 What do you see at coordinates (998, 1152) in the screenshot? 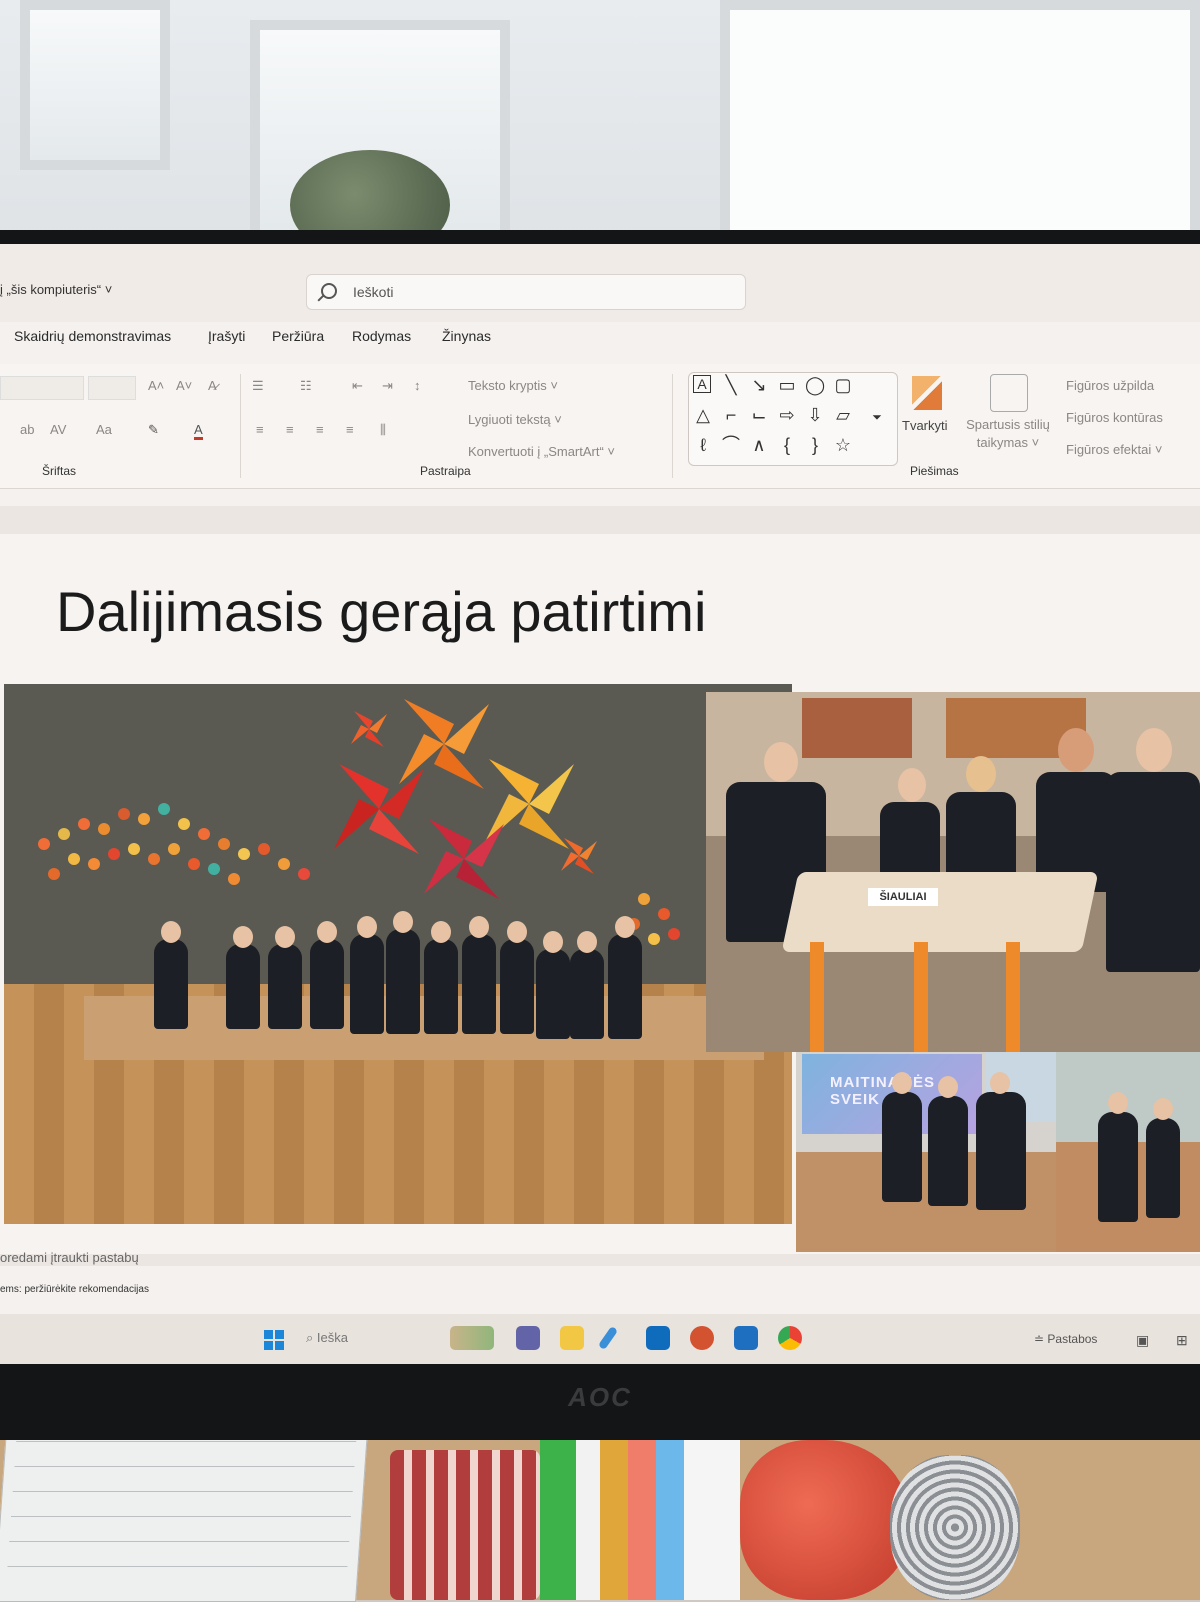
I see `photo-presentation-room: MAITINAMĖS SVEIK` at bounding box center [998, 1152].